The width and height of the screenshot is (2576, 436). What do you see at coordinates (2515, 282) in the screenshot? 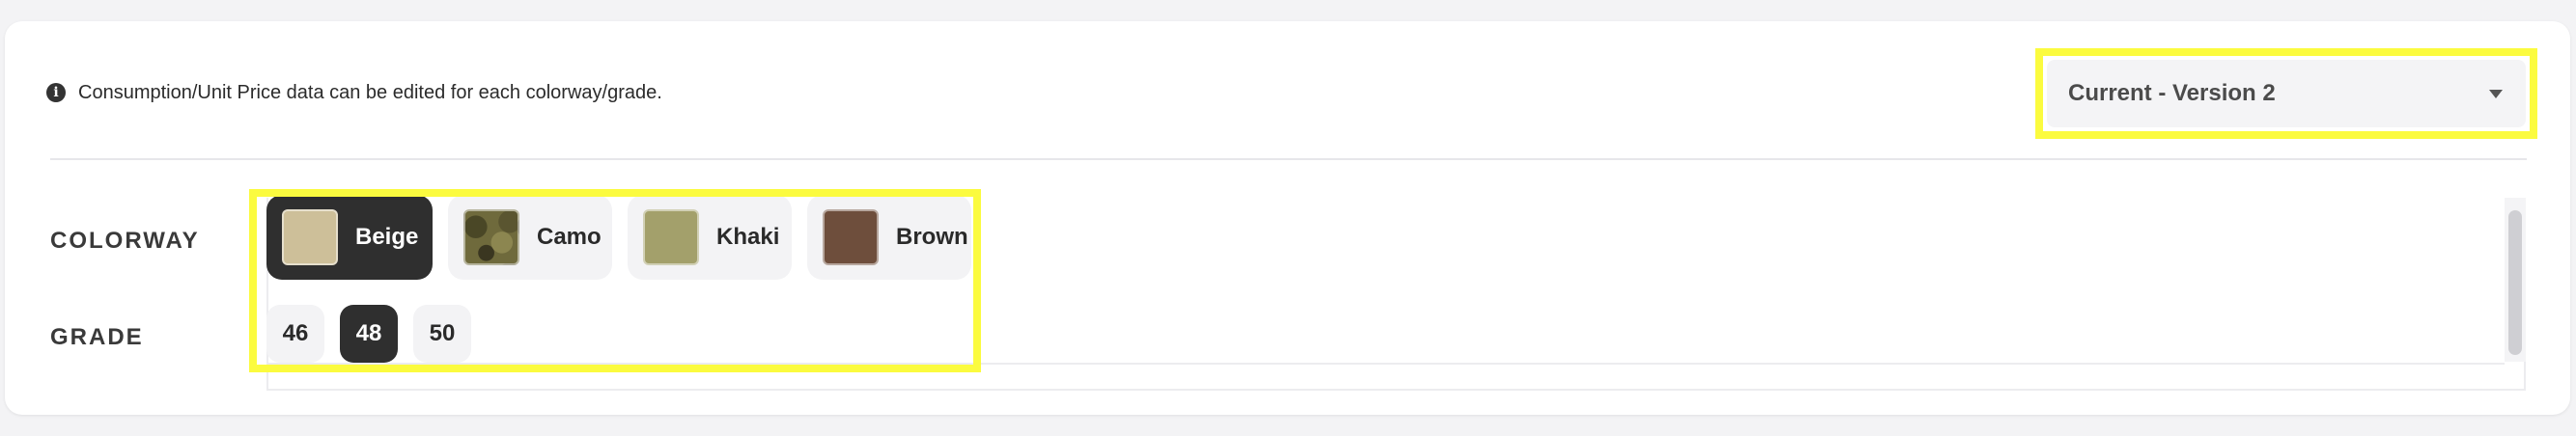
I see `scrollbar-thumb` at bounding box center [2515, 282].